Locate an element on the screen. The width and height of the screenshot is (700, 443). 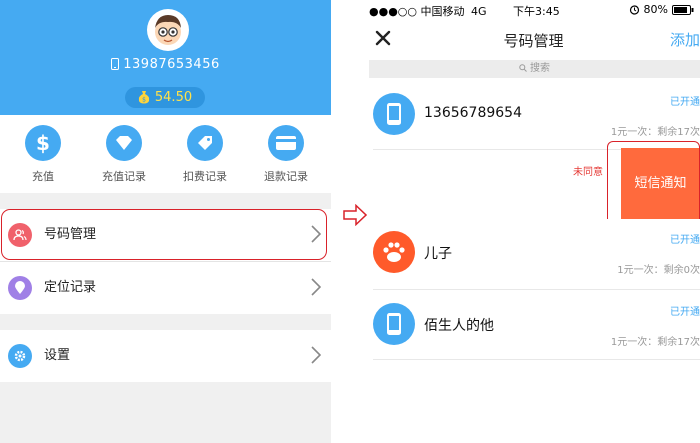
recharge-button: $ 充值 is located at coordinates (43, 154).